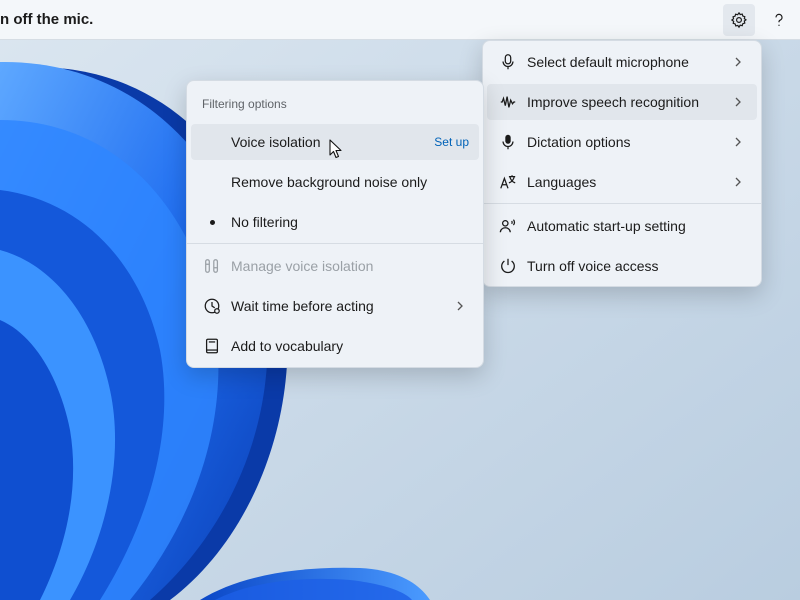 Image resolution: width=800 pixels, height=600 pixels. I want to click on menu-item-manage-voice-isolation: Manage voice isolation, so click(335, 266).